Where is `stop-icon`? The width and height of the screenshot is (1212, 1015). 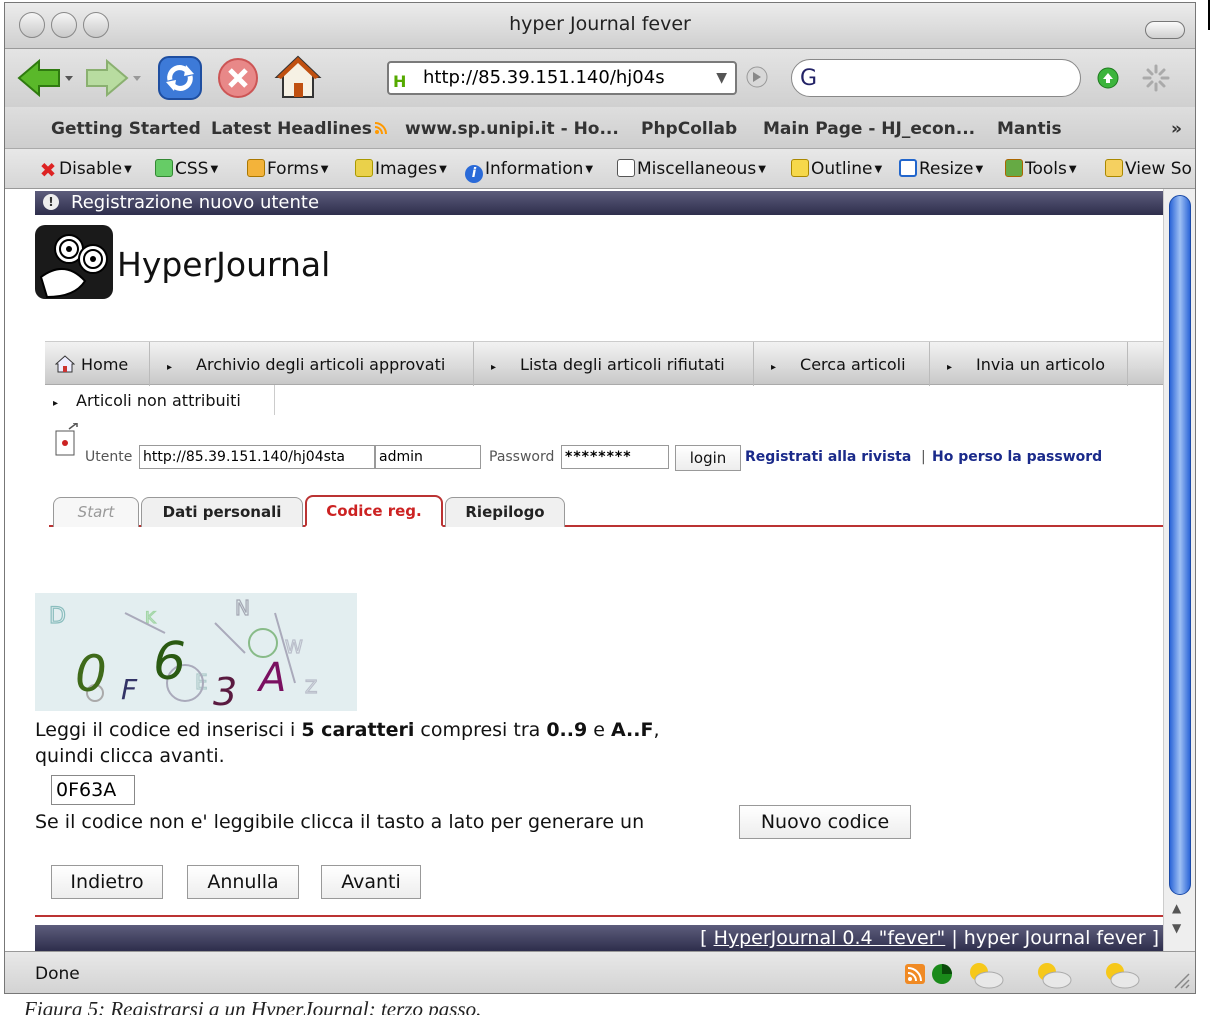 stop-icon is located at coordinates (238, 78).